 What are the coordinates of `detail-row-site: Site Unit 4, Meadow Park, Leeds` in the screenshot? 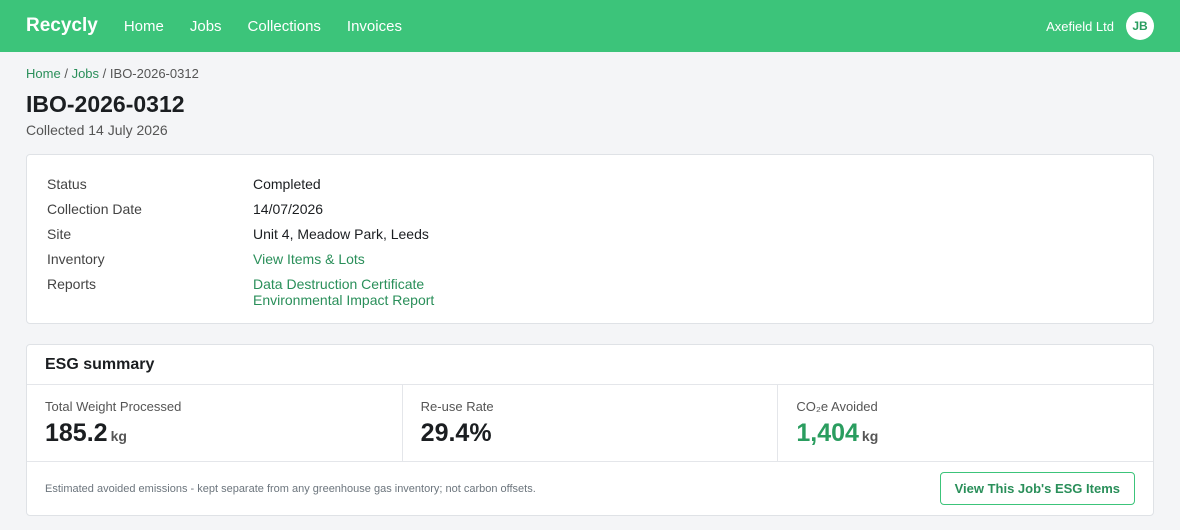 It's located at (590, 234).